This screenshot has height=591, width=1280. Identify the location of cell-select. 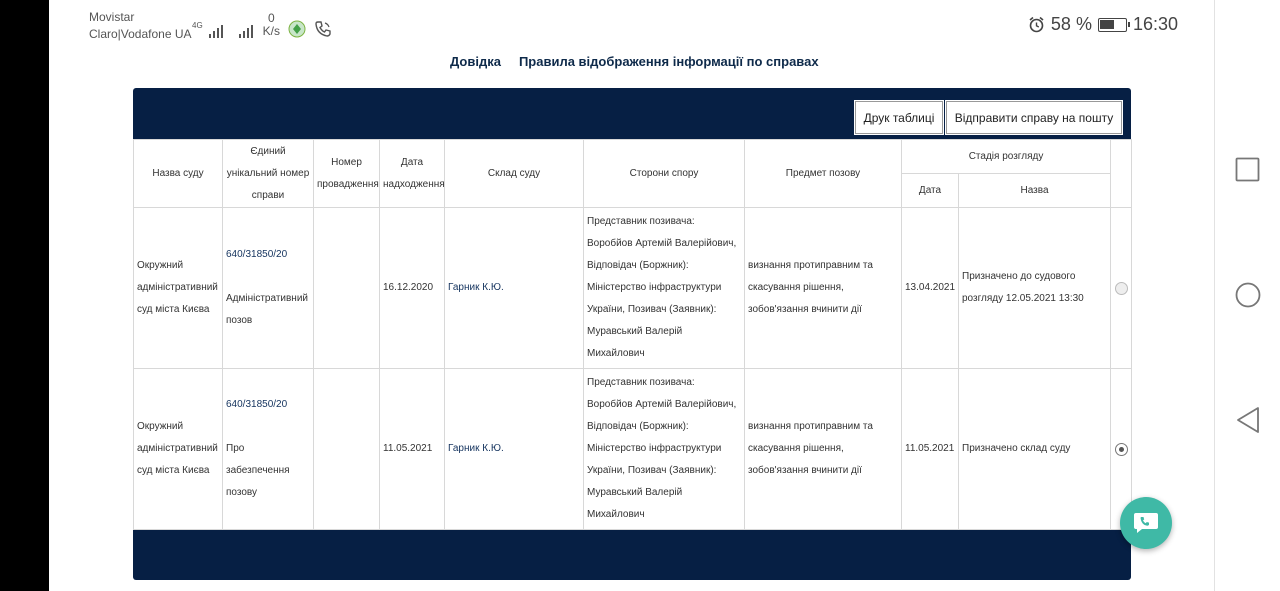
(1121, 288).